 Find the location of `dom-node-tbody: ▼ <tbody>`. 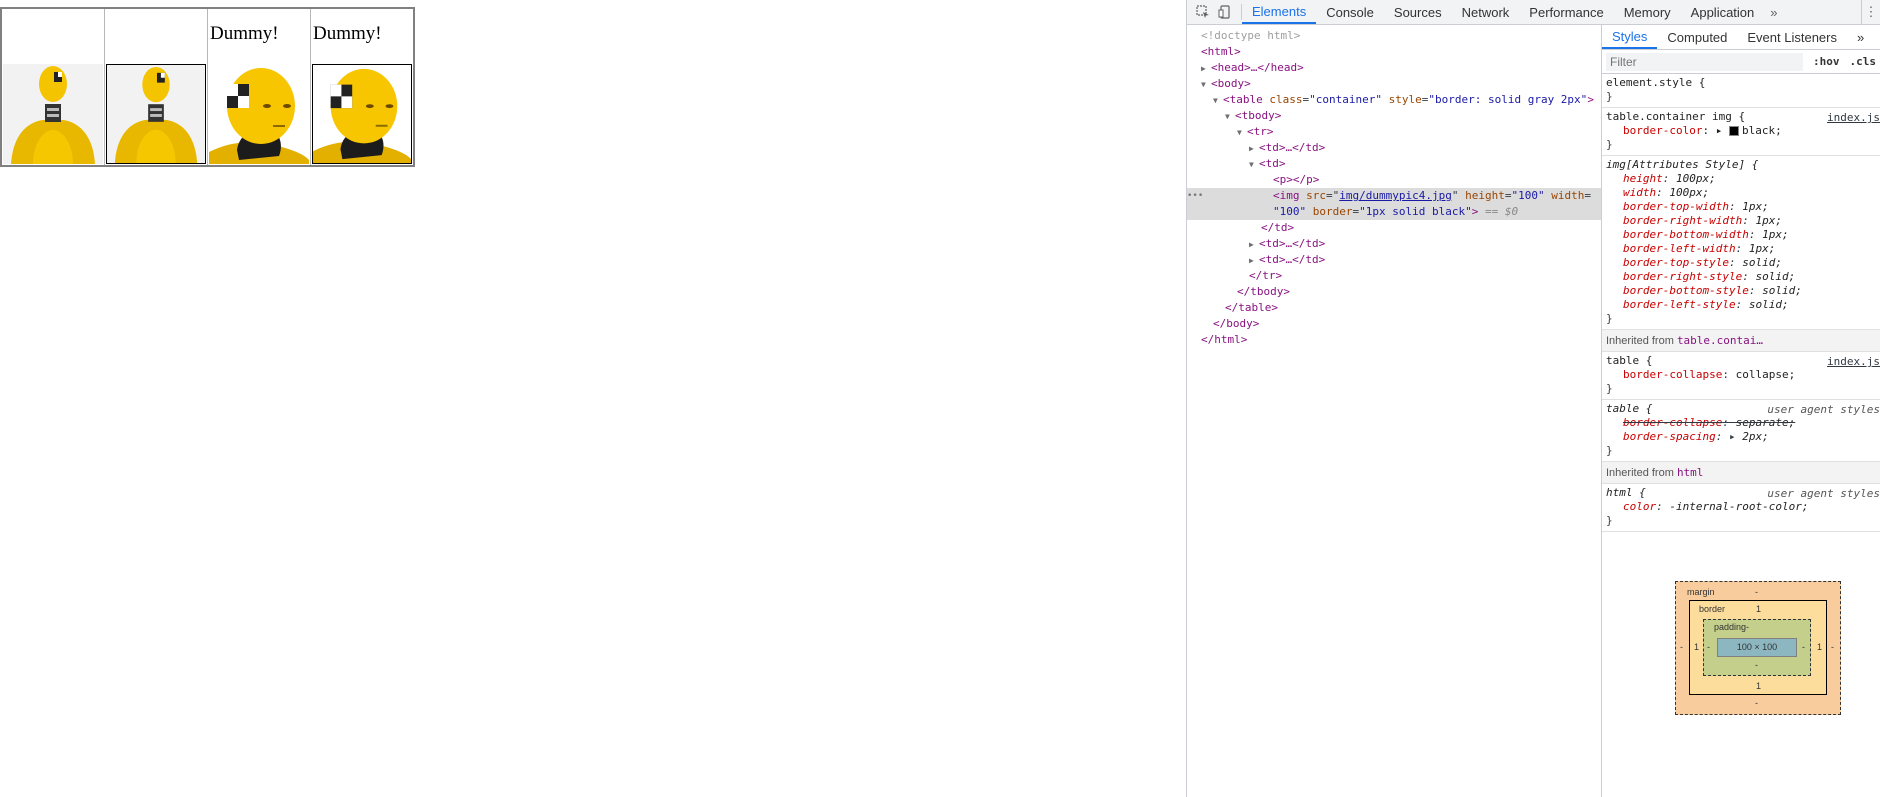

dom-node-tbody: ▼ <tbody> is located at coordinates (1394, 116).